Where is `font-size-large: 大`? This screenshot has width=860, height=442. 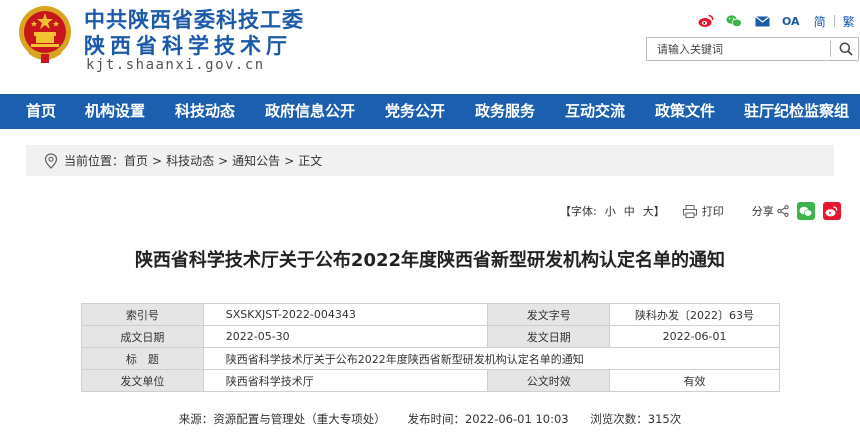 font-size-large: 大 is located at coordinates (648, 211).